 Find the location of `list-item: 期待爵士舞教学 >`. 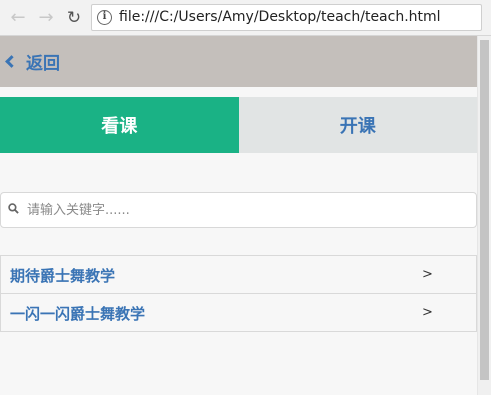

list-item: 期待爵士舞教学 > is located at coordinates (238, 274).